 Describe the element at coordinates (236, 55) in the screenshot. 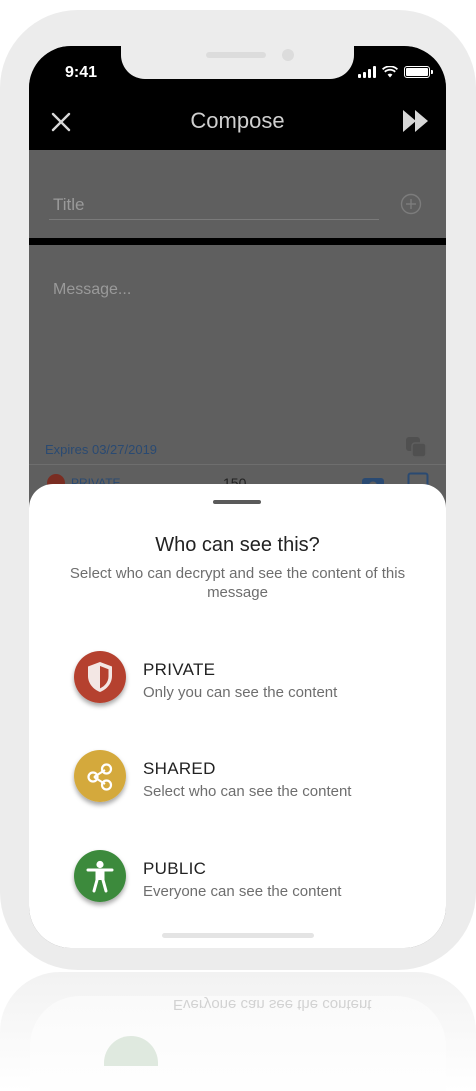

I see `speaker-grille` at that location.